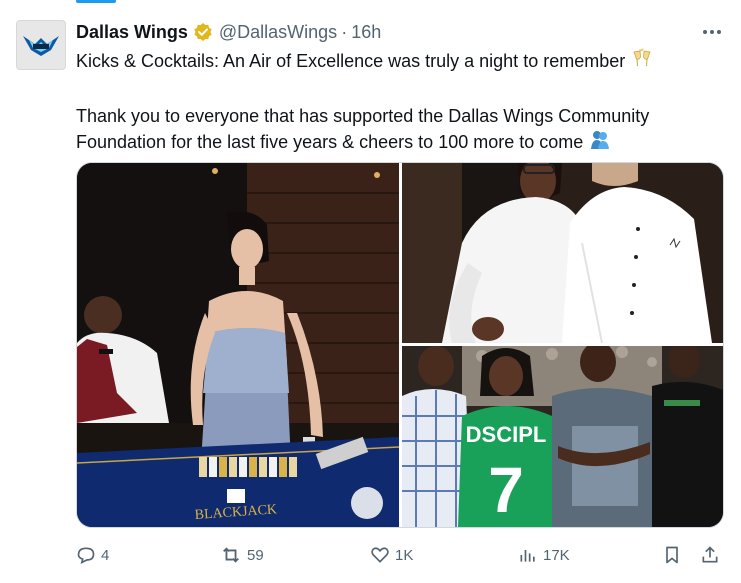 The height and width of the screenshot is (583, 741). Describe the element at coordinates (105, 555) in the screenshot. I see `reply-count: 4` at that location.